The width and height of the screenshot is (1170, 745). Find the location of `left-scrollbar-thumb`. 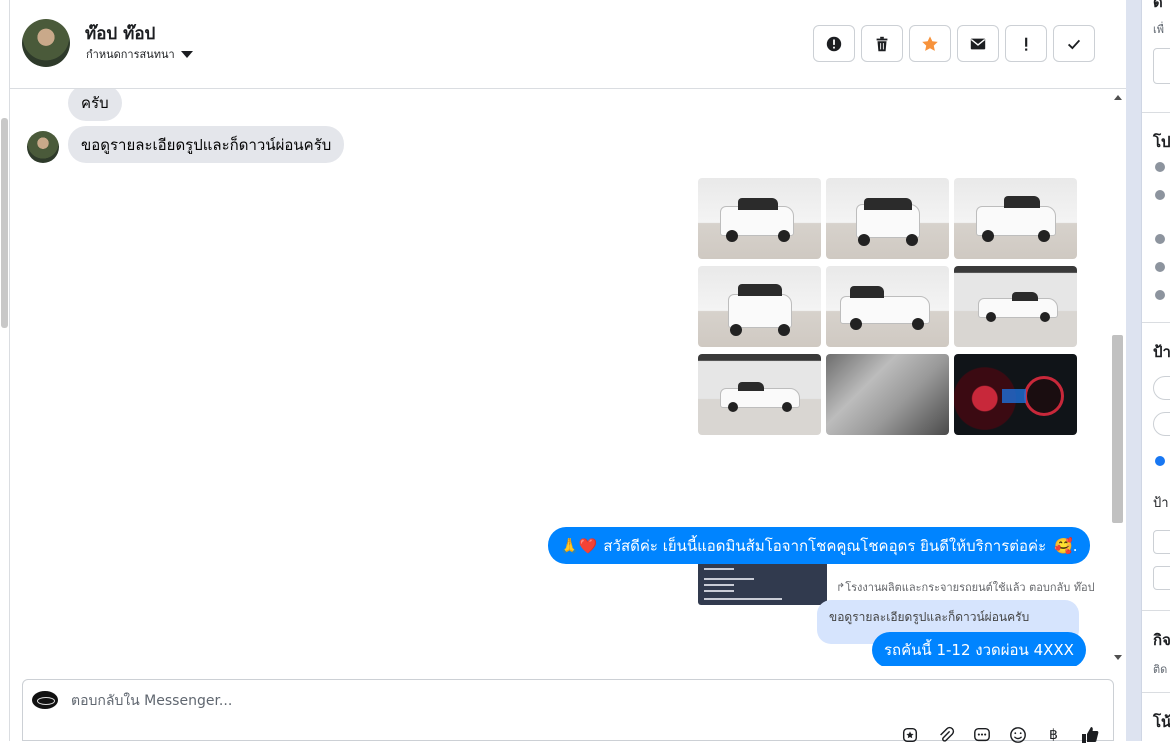

left-scrollbar-thumb is located at coordinates (4, 223).